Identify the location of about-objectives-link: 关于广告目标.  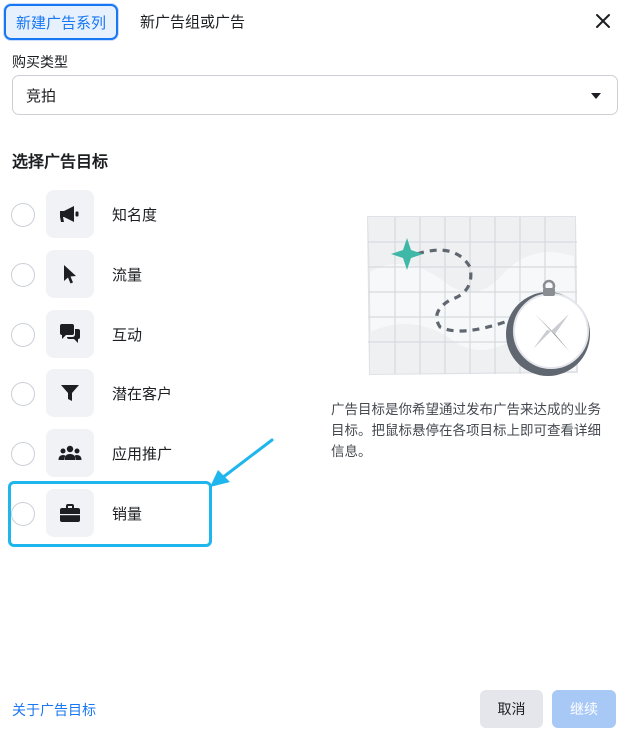
(54, 710).